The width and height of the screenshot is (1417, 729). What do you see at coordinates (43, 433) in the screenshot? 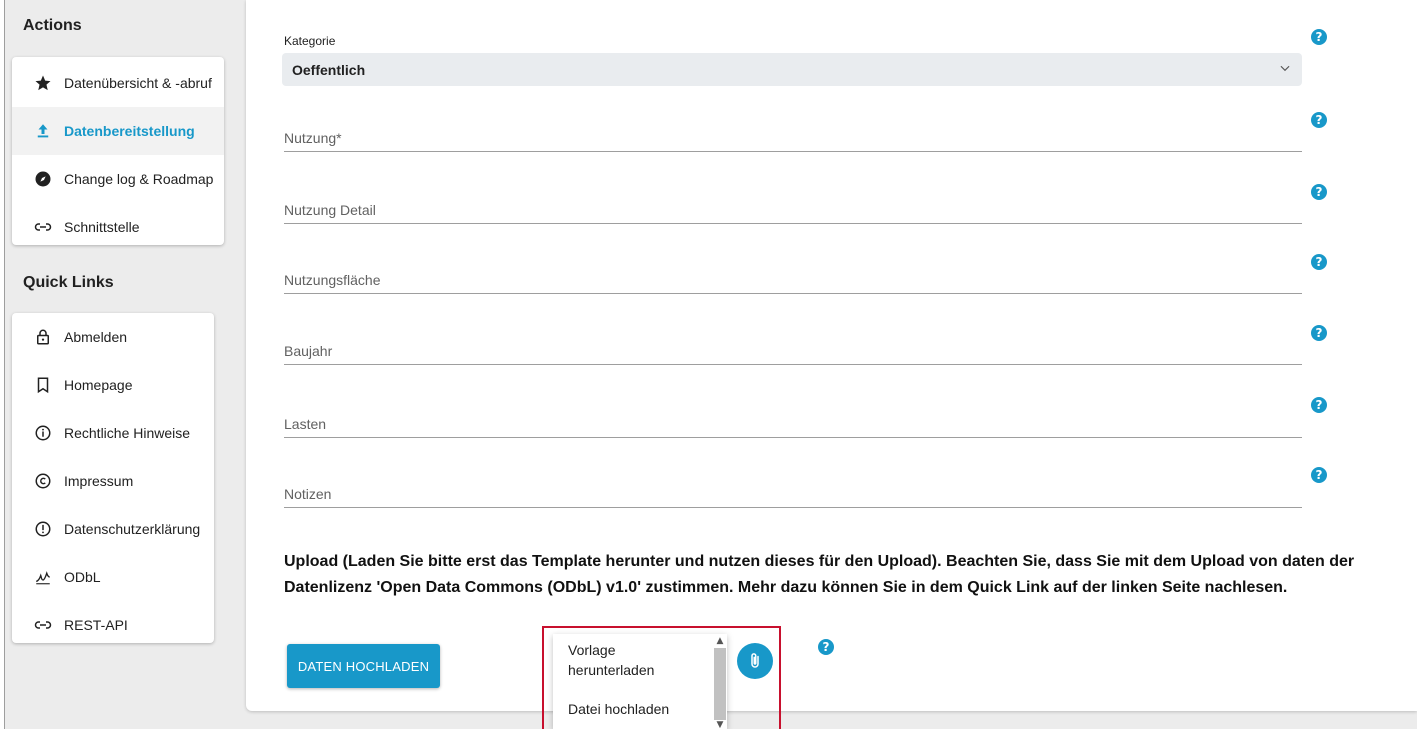
I see `info-icon` at bounding box center [43, 433].